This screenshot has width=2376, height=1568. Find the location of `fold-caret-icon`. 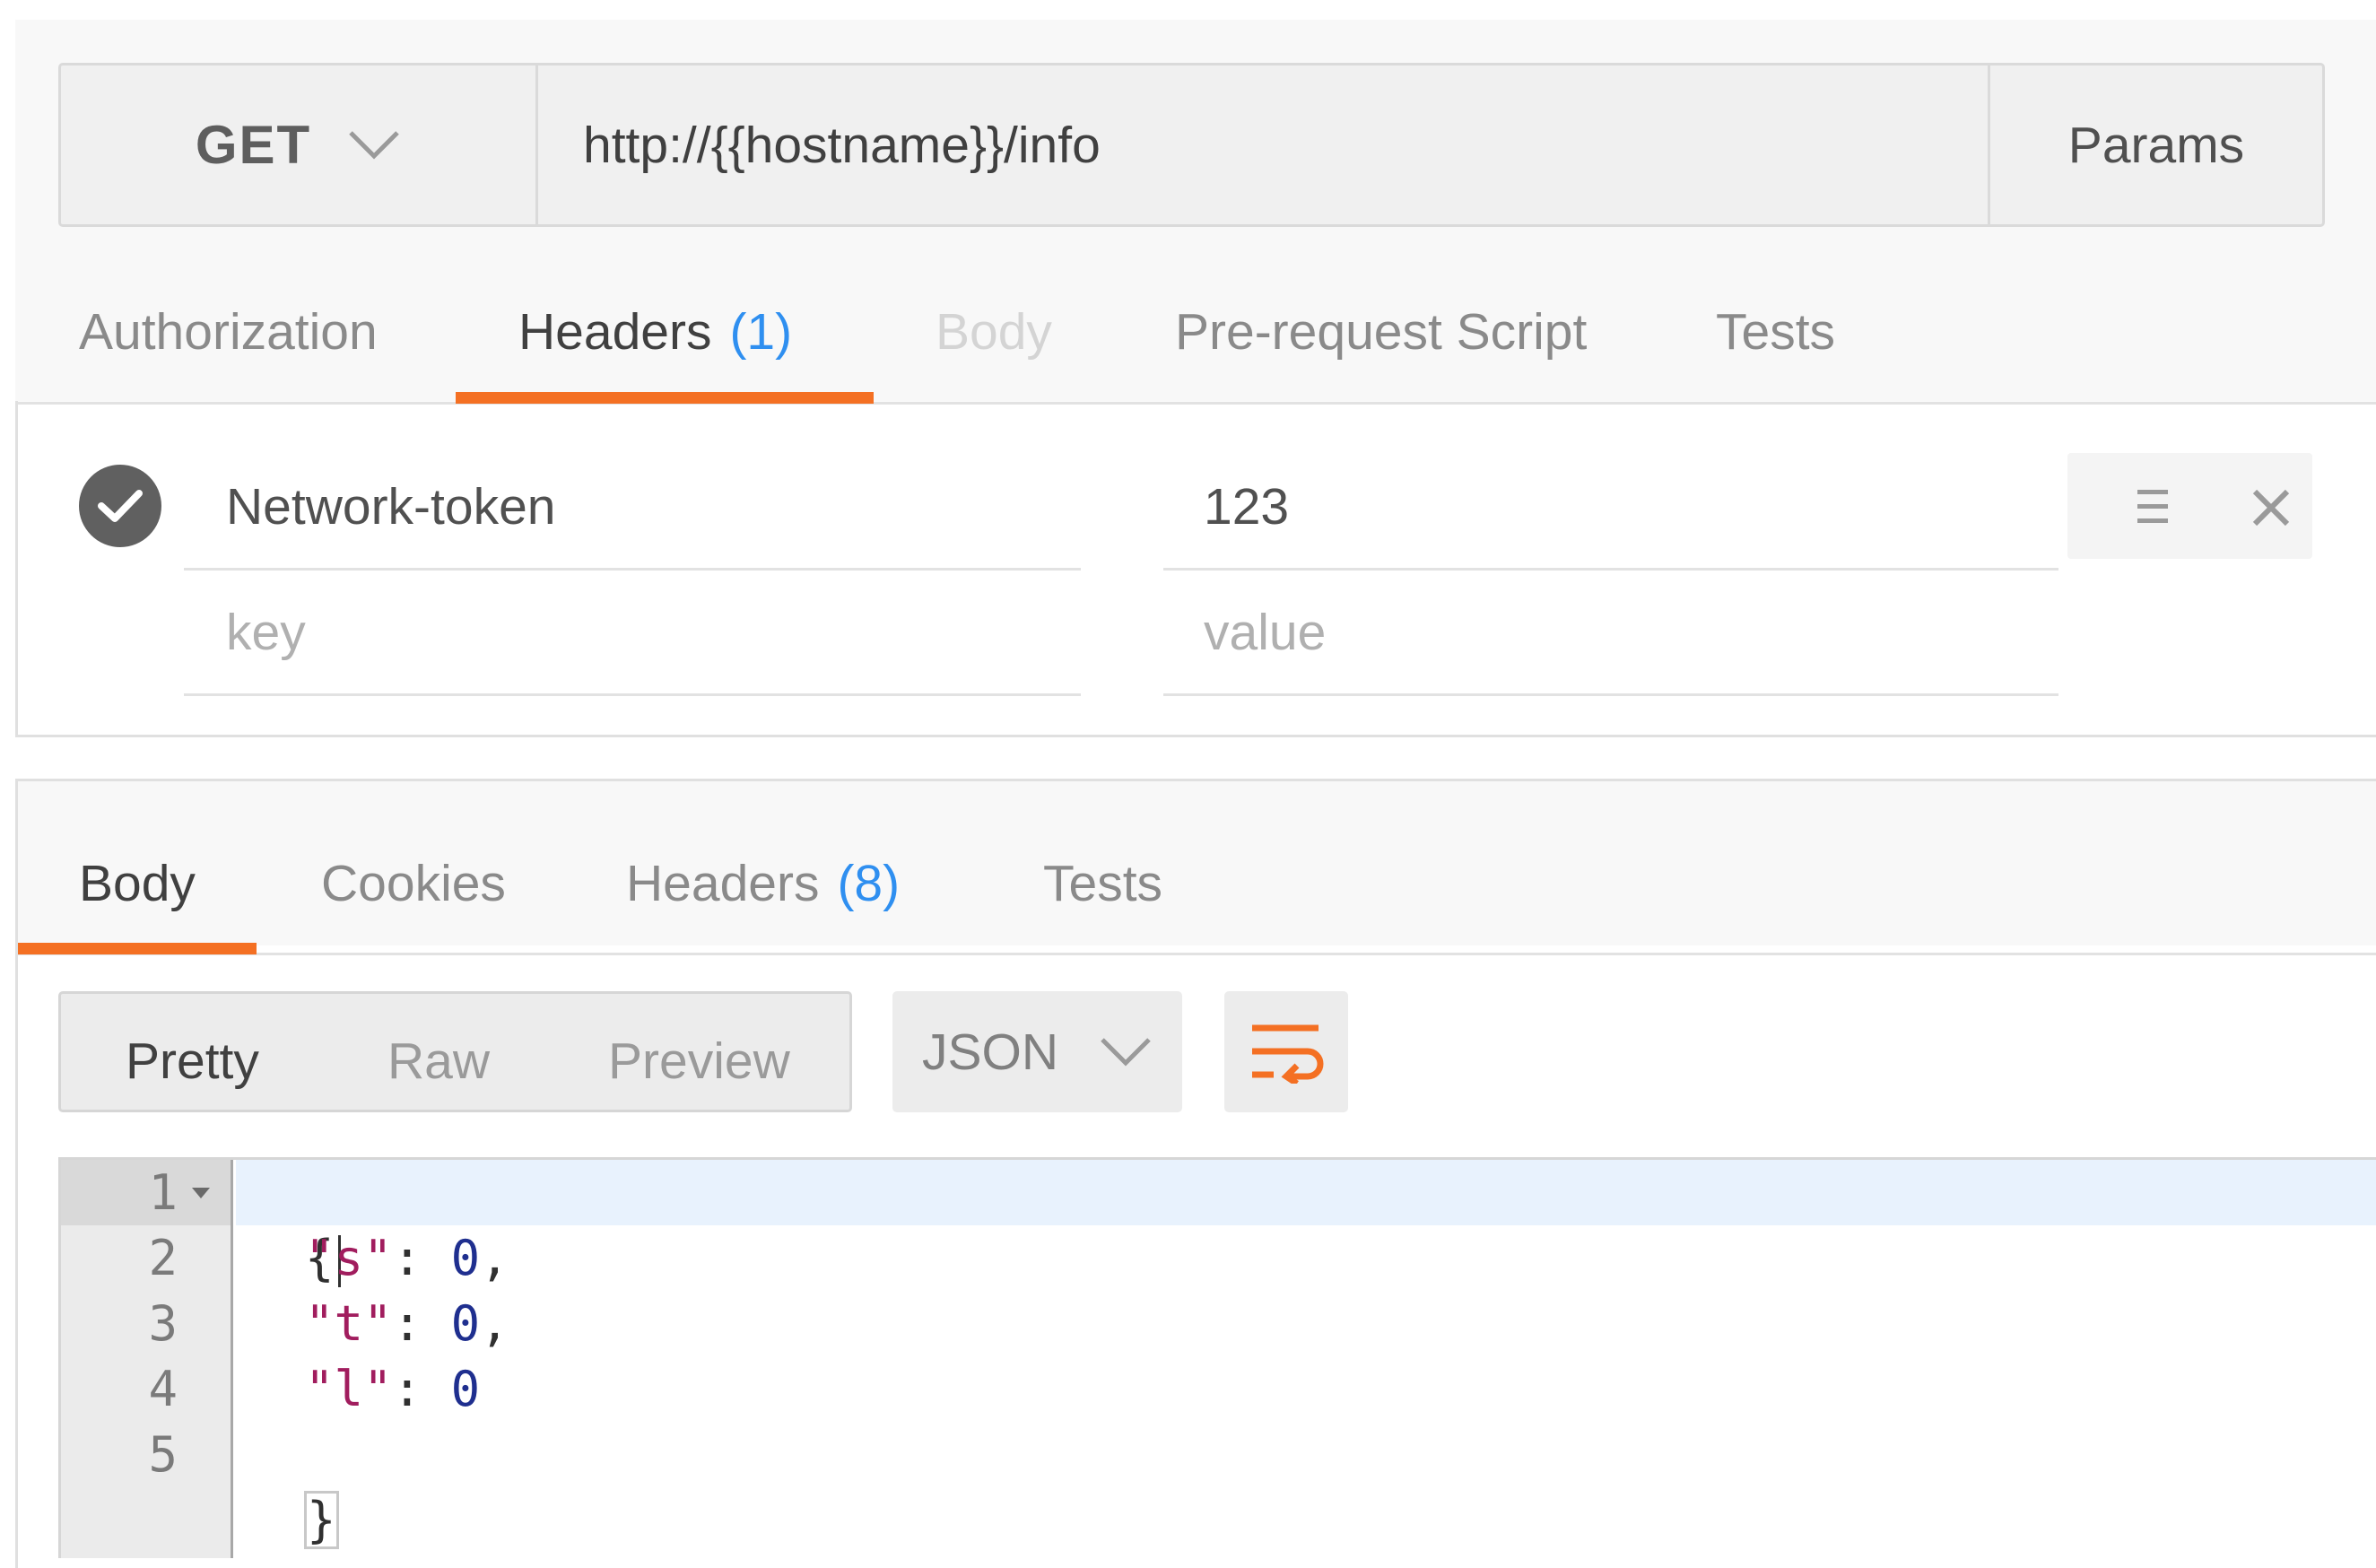

fold-caret-icon is located at coordinates (201, 1193).